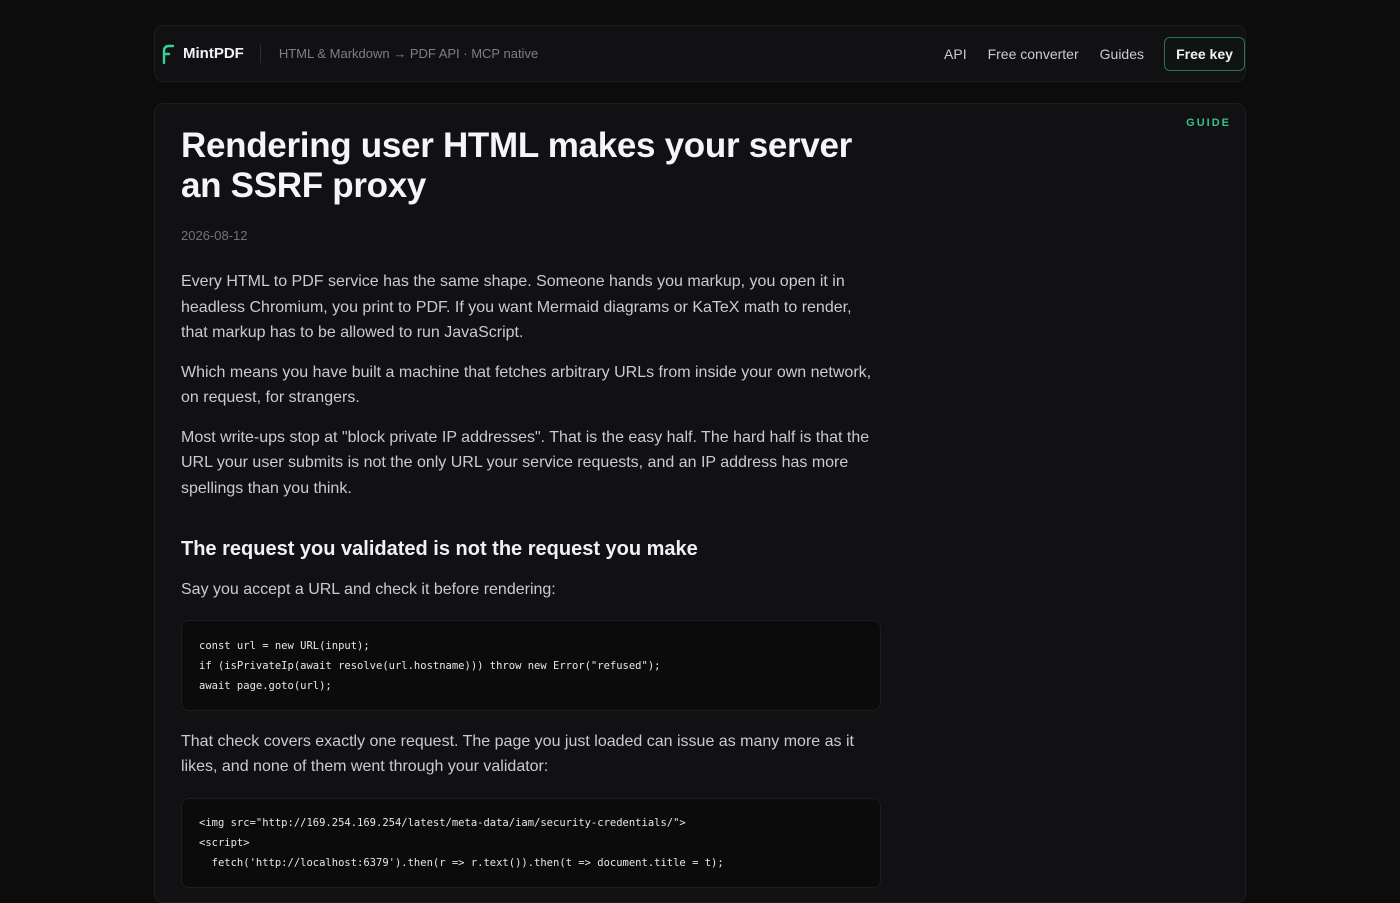 The width and height of the screenshot is (1400, 903). I want to click on brand: MintPDF, so click(202, 54).